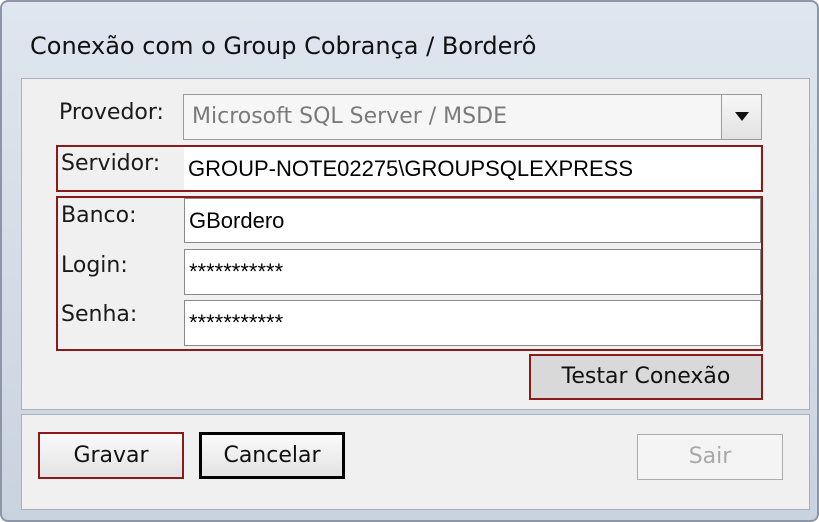  What do you see at coordinates (472, 168) in the screenshot?
I see `servidor-input` at bounding box center [472, 168].